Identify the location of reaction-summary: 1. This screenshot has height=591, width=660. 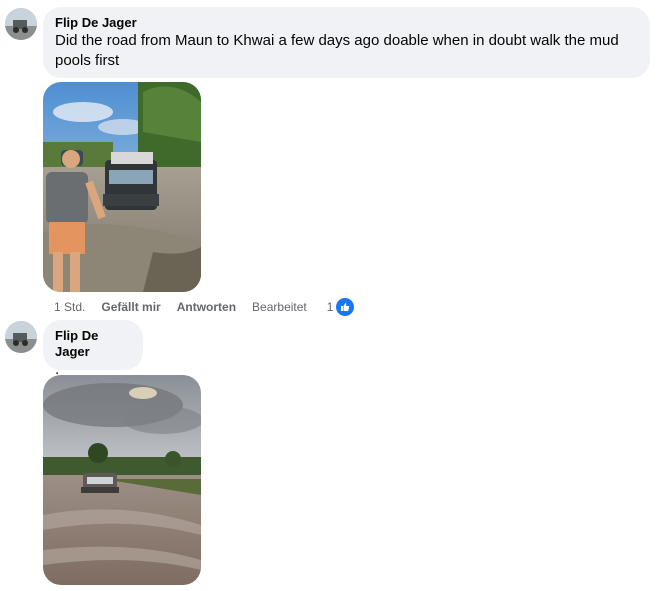
(349, 307).